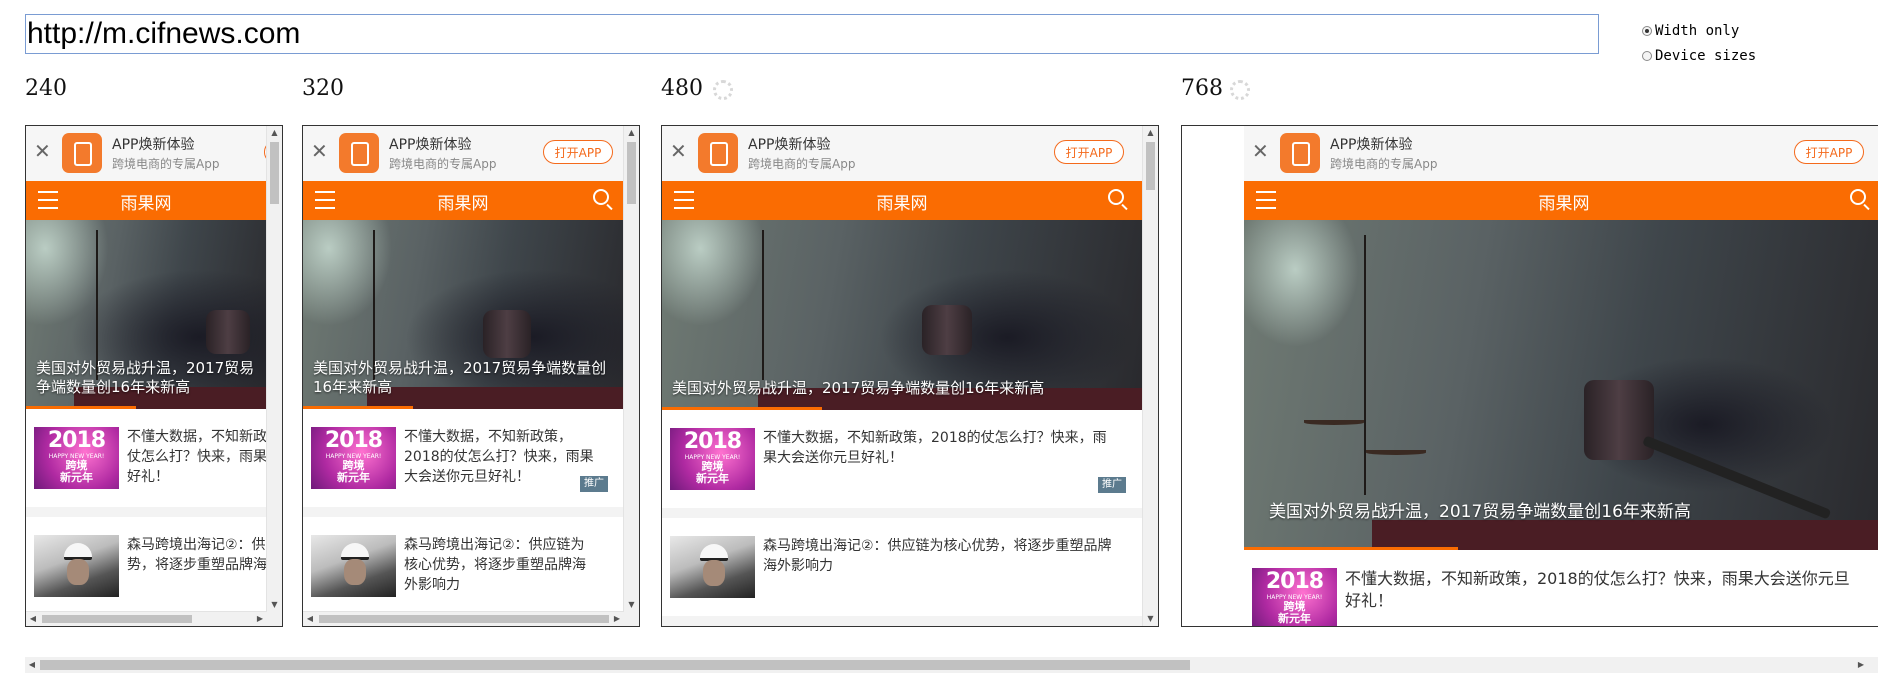  Describe the element at coordinates (323, 88) in the screenshot. I see `frame-size-label: 320` at that location.